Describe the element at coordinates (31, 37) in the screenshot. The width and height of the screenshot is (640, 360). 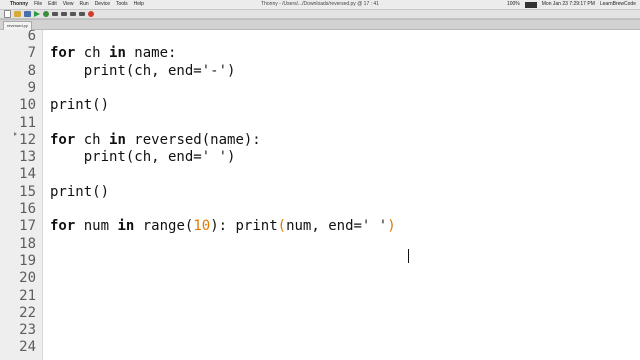
I see `line-number: 6` at that location.